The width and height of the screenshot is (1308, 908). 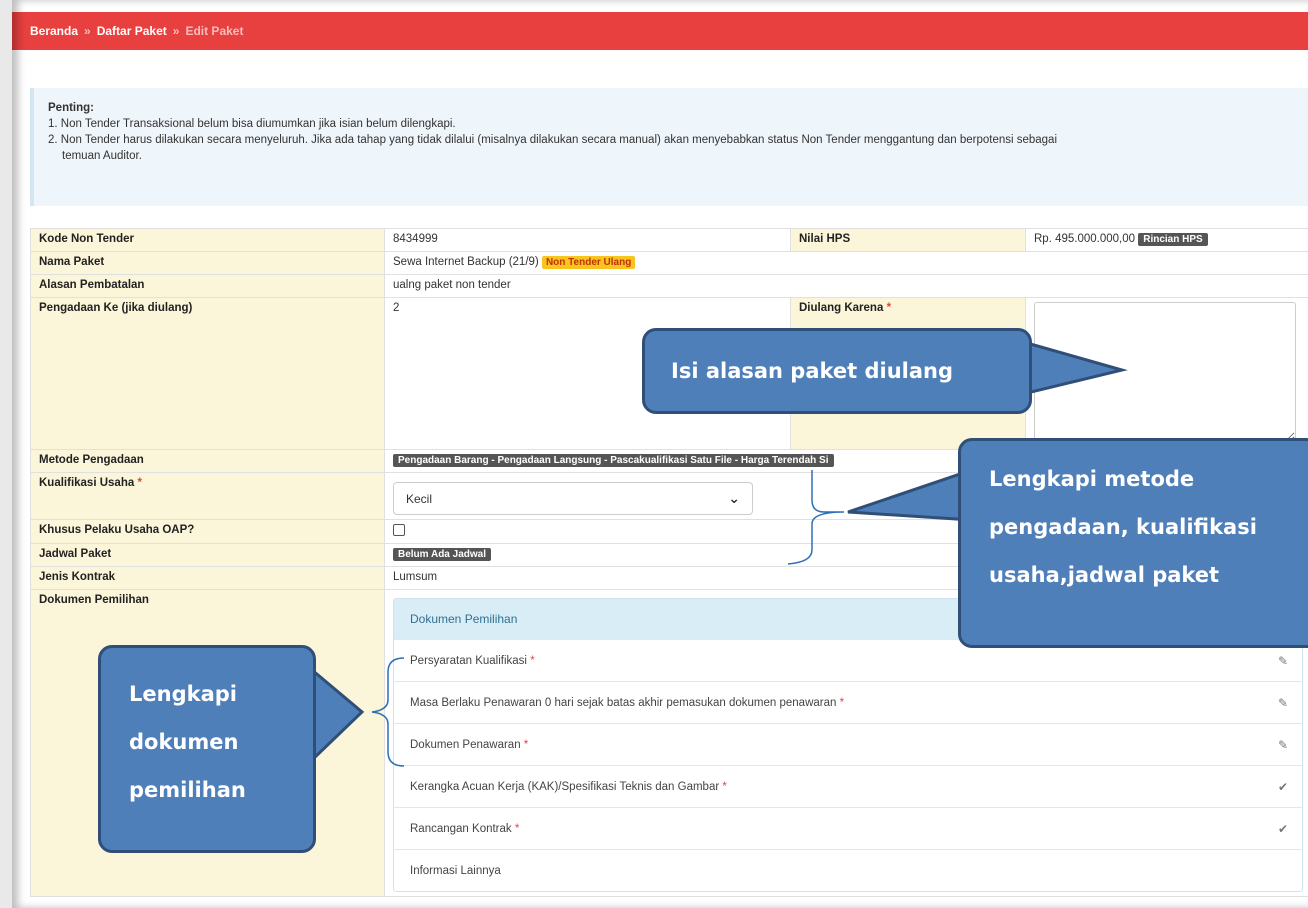 I want to click on doc-item-dokumen-penawaran: Dokumen Penawaran * ✎, so click(x=848, y=744).